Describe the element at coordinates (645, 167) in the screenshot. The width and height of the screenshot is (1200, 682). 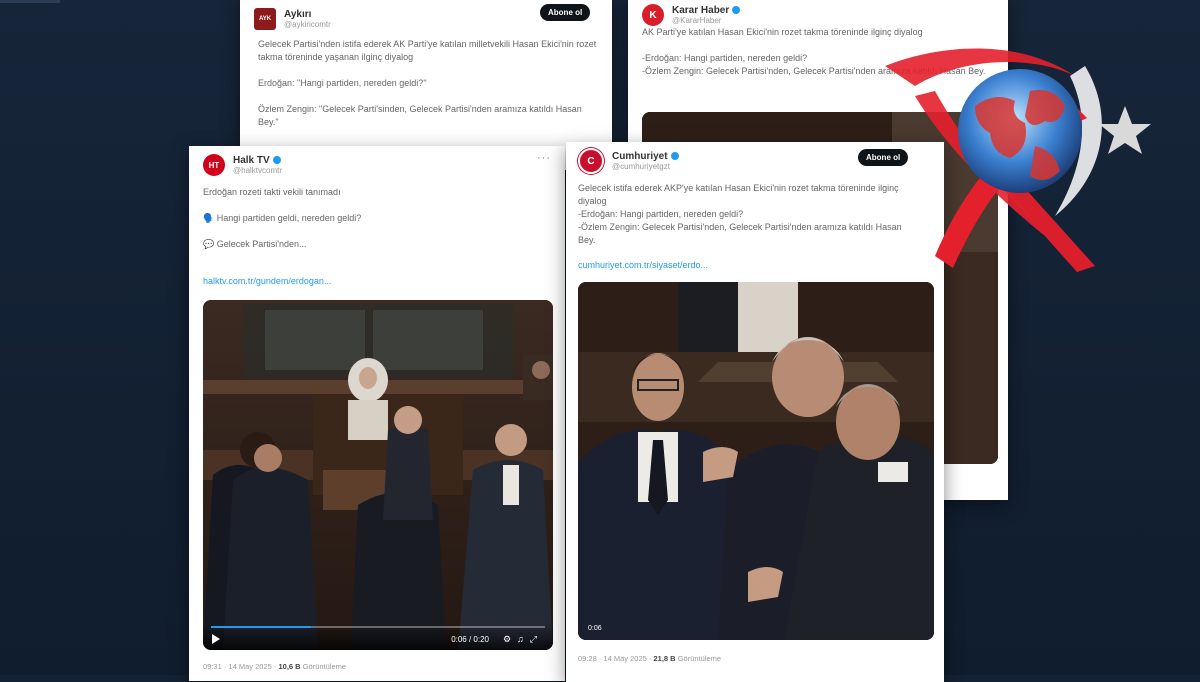
I see `cumhuriyet-handle: @cumhuriyetgzt` at that location.